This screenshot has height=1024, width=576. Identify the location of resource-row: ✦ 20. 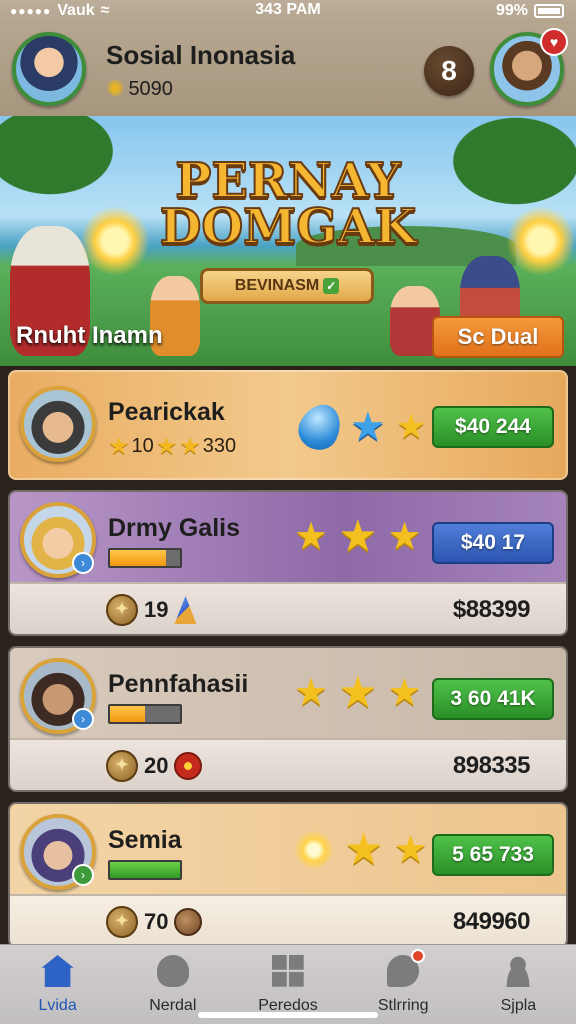
(154, 766).